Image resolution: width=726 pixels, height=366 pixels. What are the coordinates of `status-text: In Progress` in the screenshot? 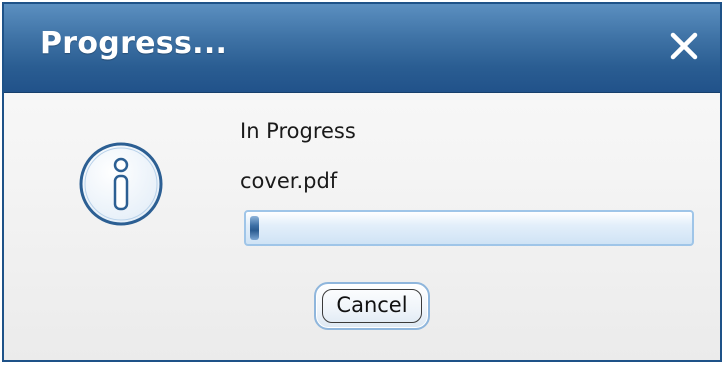 It's located at (298, 131).